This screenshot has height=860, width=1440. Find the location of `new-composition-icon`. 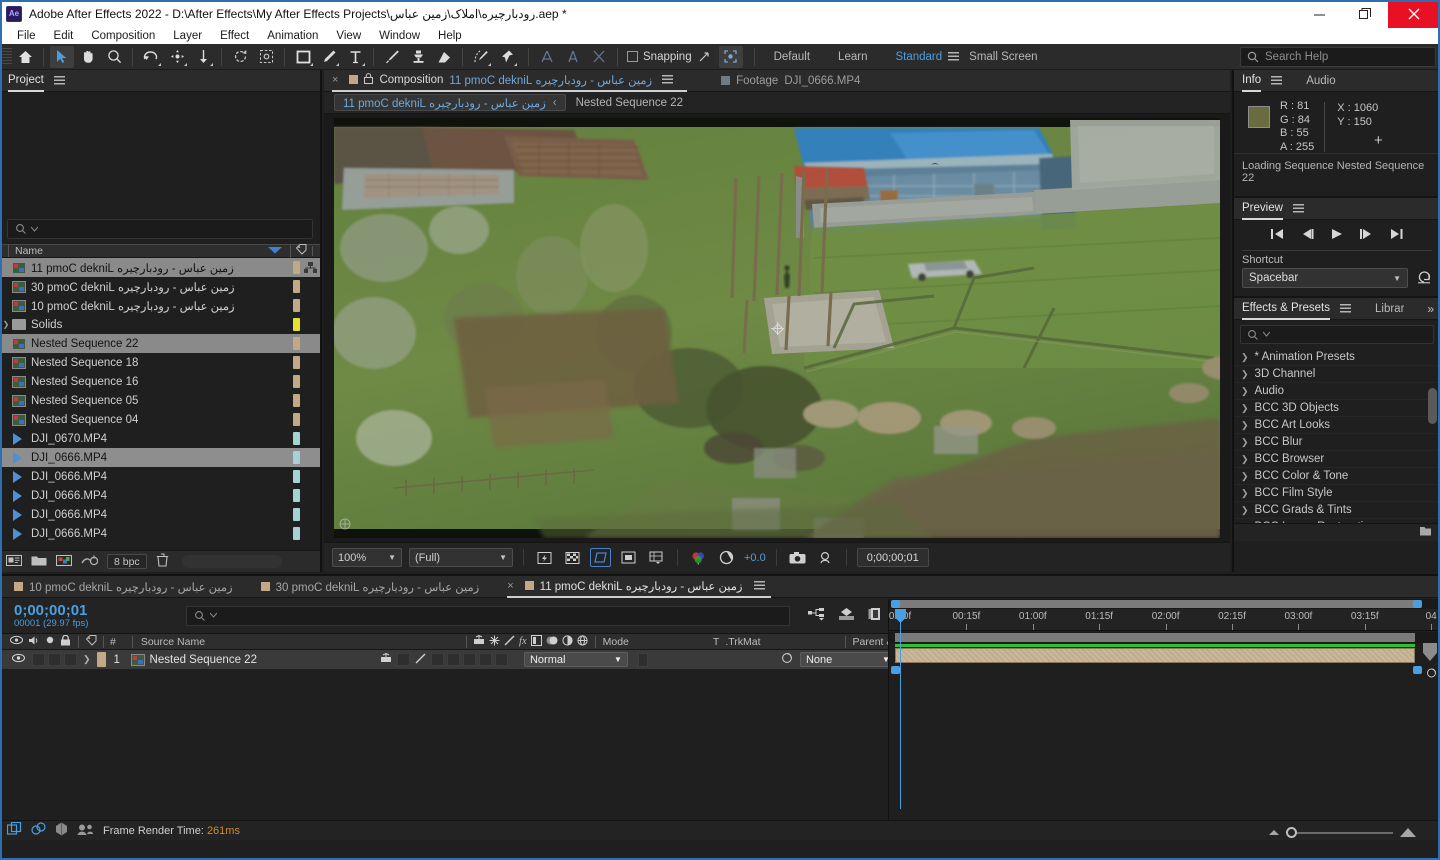

new-composition-icon is located at coordinates (64, 562).